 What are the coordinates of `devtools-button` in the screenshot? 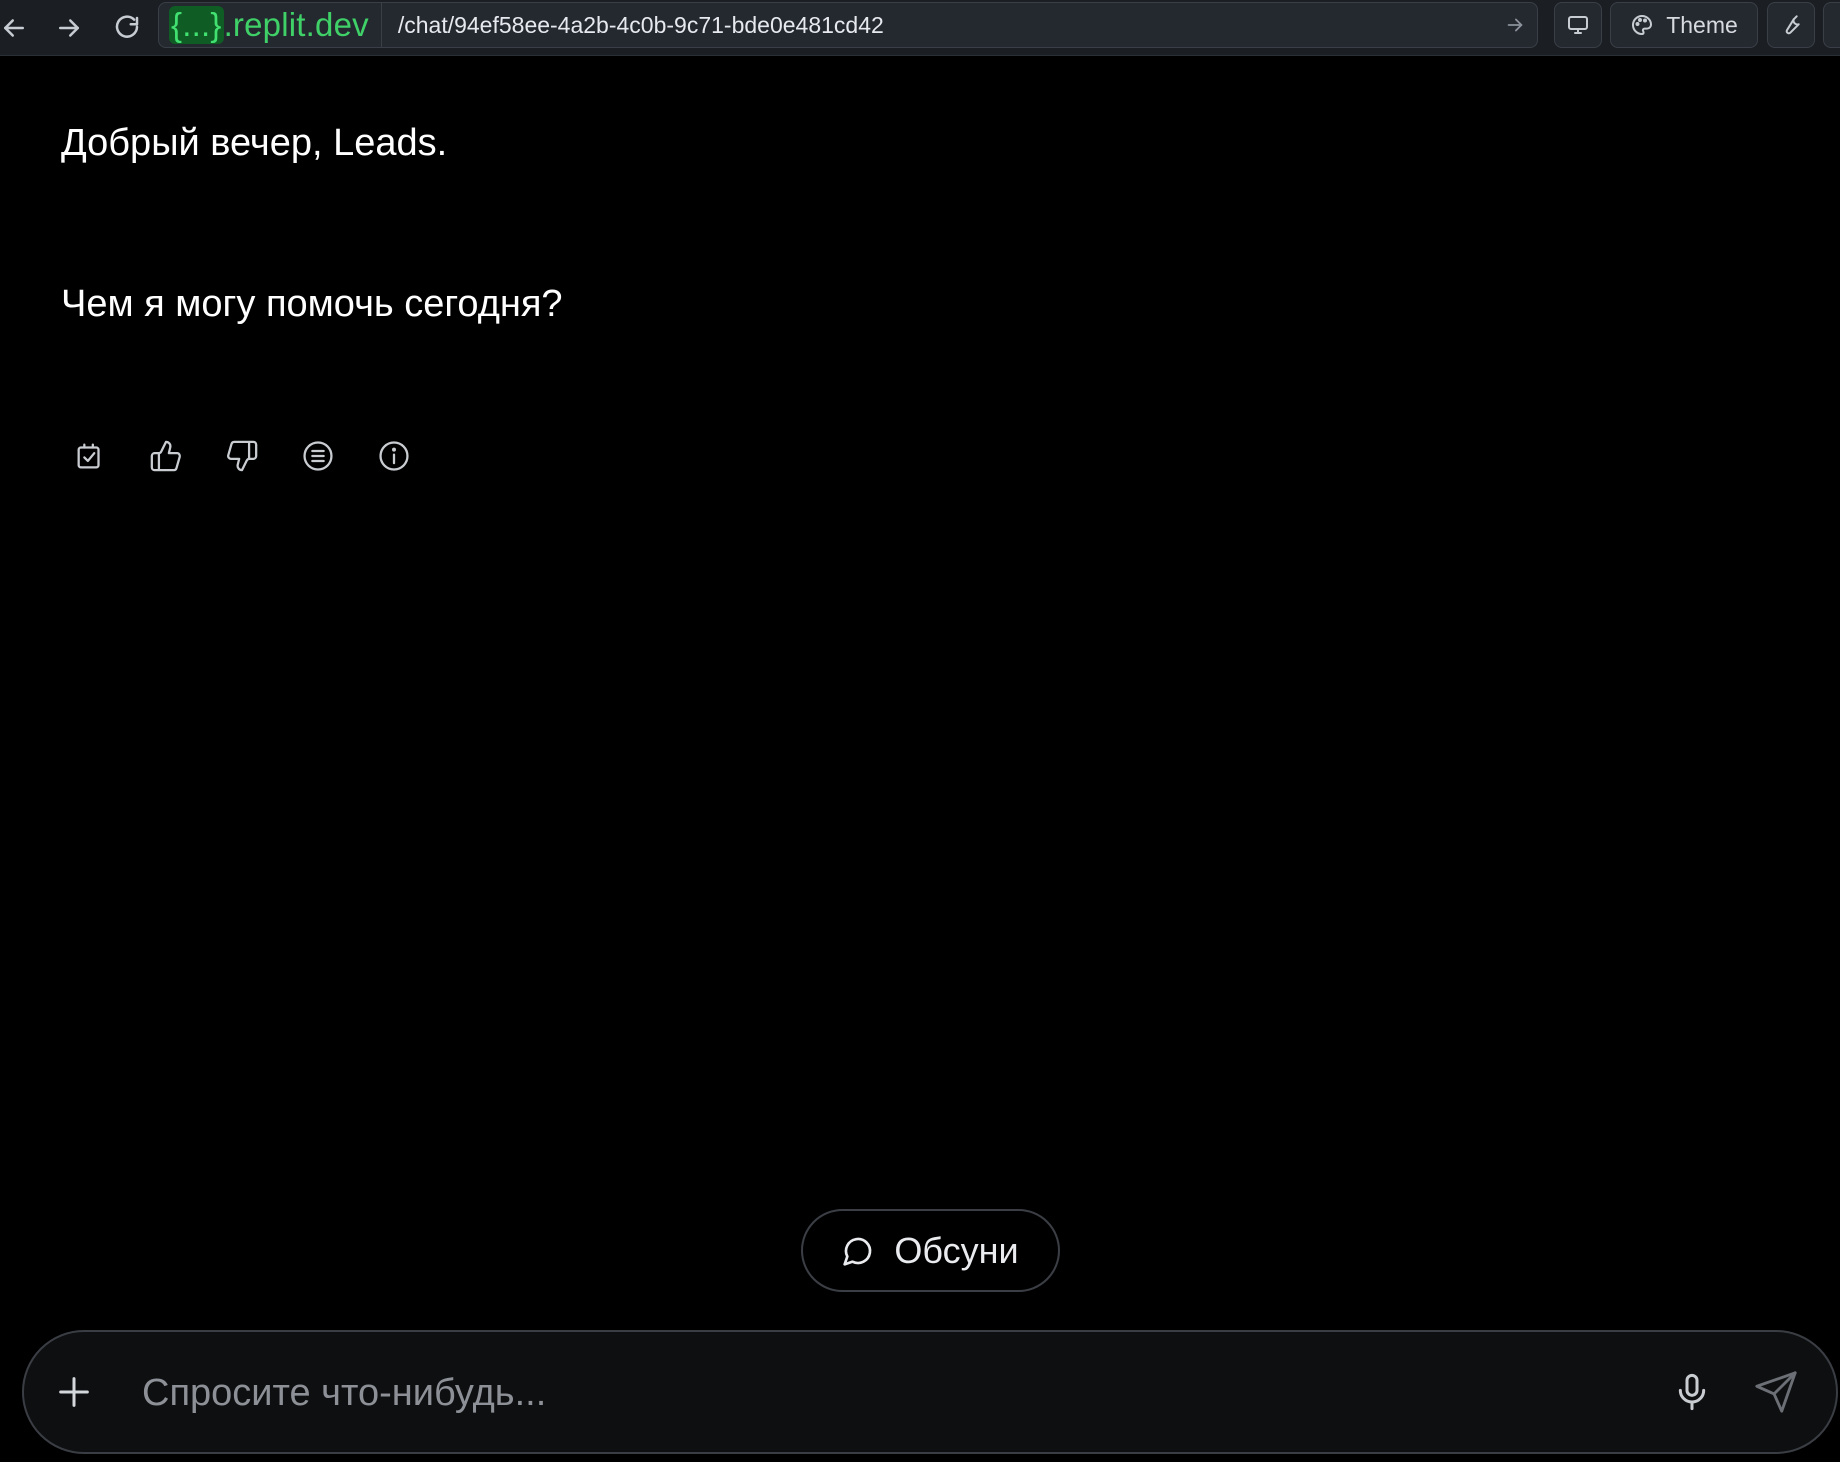 It's located at (1791, 25).